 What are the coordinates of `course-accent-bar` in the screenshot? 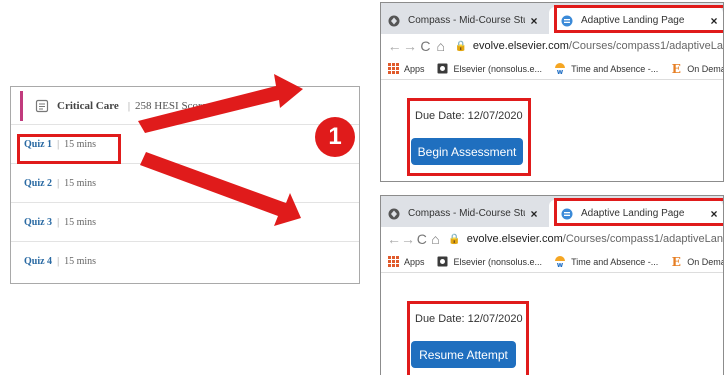 It's located at (21, 106).